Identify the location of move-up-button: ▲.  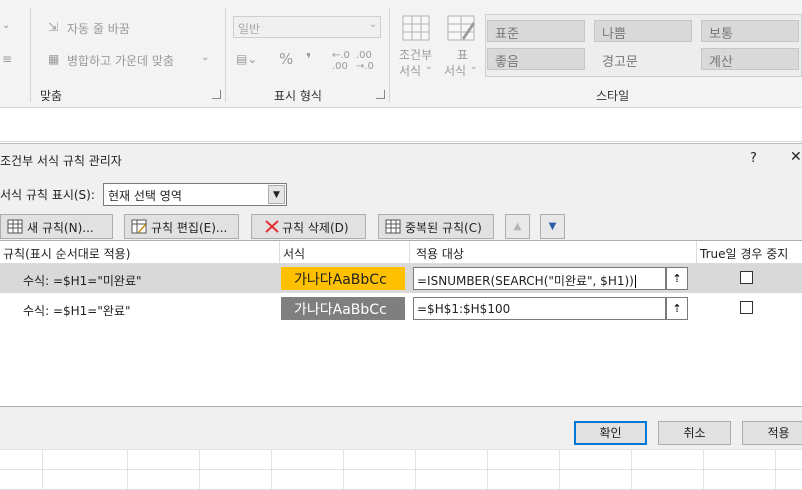
(517, 226).